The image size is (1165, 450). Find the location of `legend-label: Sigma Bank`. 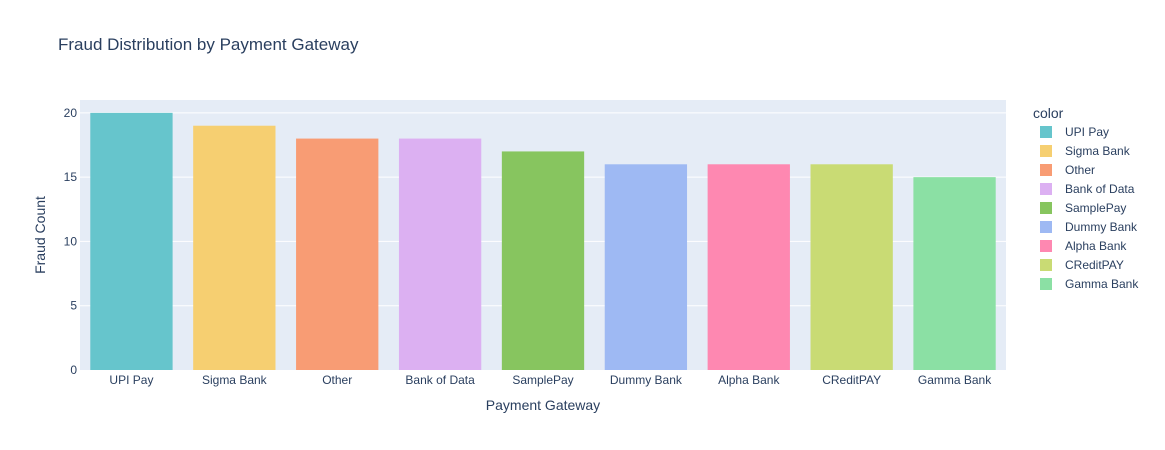

legend-label: Sigma Bank is located at coordinates (1098, 151).